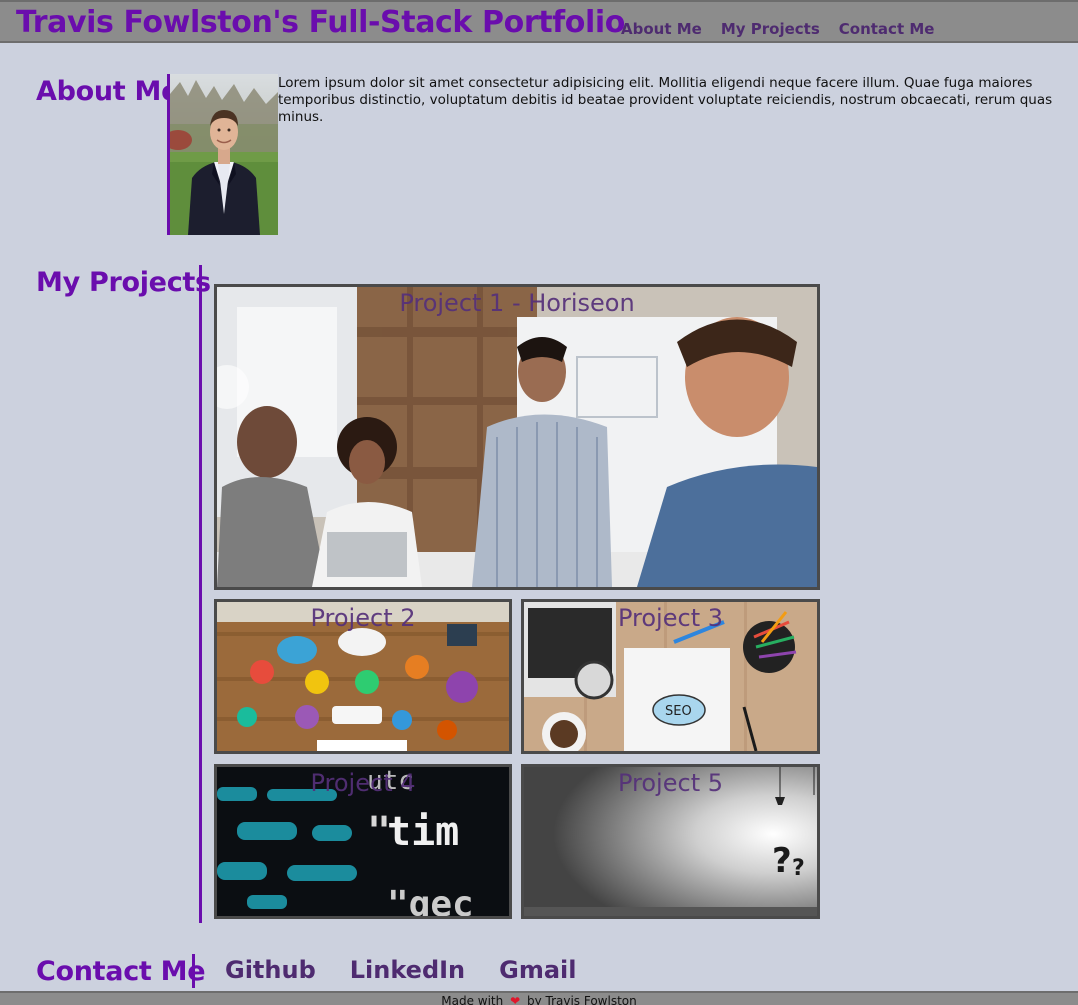 The height and width of the screenshot is (1005, 1078). I want to click on nav-link-contact: Contact Me, so click(887, 29).